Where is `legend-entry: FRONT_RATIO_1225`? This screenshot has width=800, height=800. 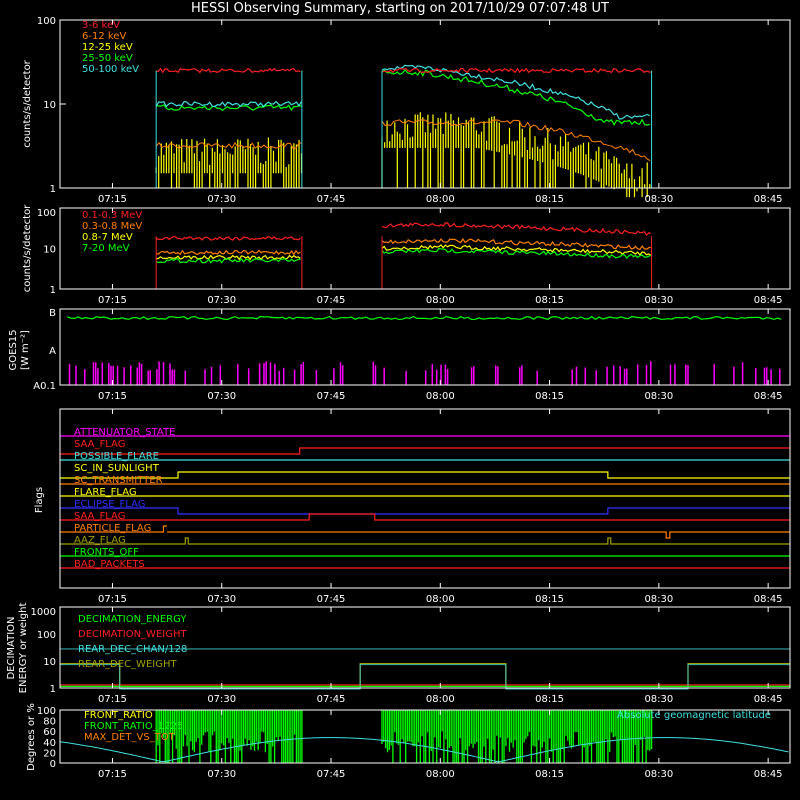 legend-entry: FRONT_RATIO_1225 is located at coordinates (133, 726).